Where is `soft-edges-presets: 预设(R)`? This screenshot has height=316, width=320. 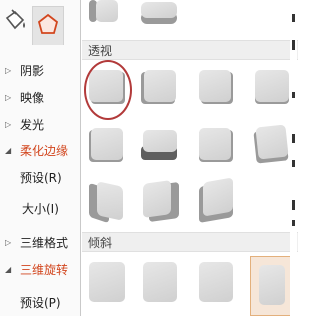 soft-edges-presets: 预设(R) is located at coordinates (41, 178).